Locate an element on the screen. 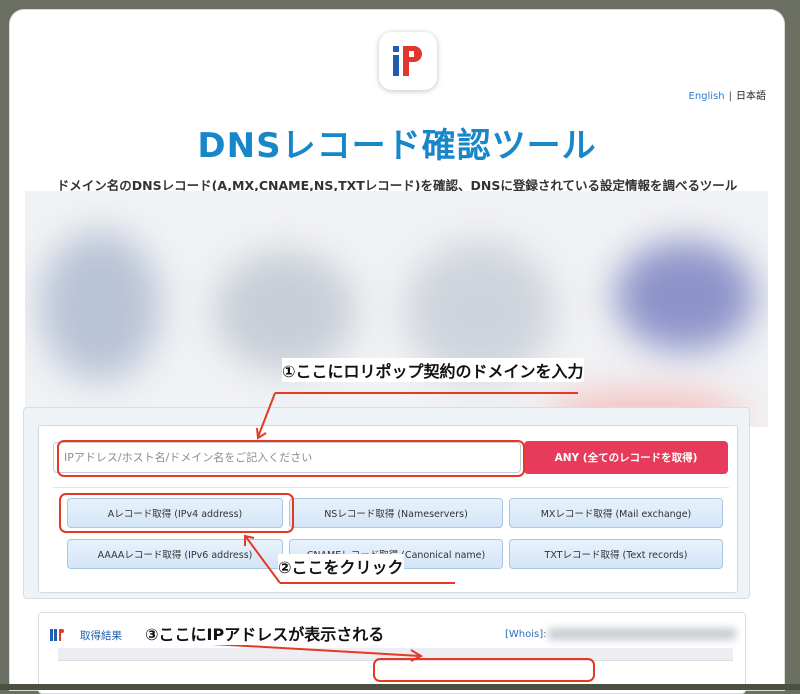 This screenshot has width=800, height=694. mx-record-button: MXレコード取得 (Mail exchange) is located at coordinates (616, 513).